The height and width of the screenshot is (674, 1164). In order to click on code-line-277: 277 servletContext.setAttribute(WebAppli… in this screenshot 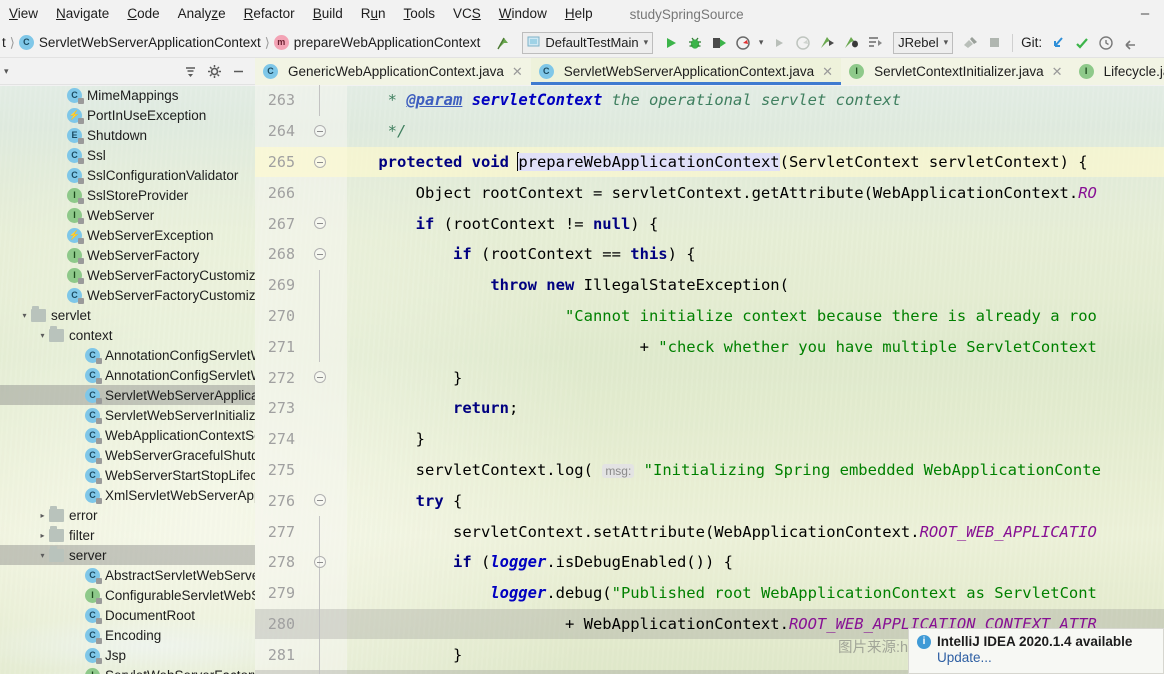, I will do `click(709, 531)`.